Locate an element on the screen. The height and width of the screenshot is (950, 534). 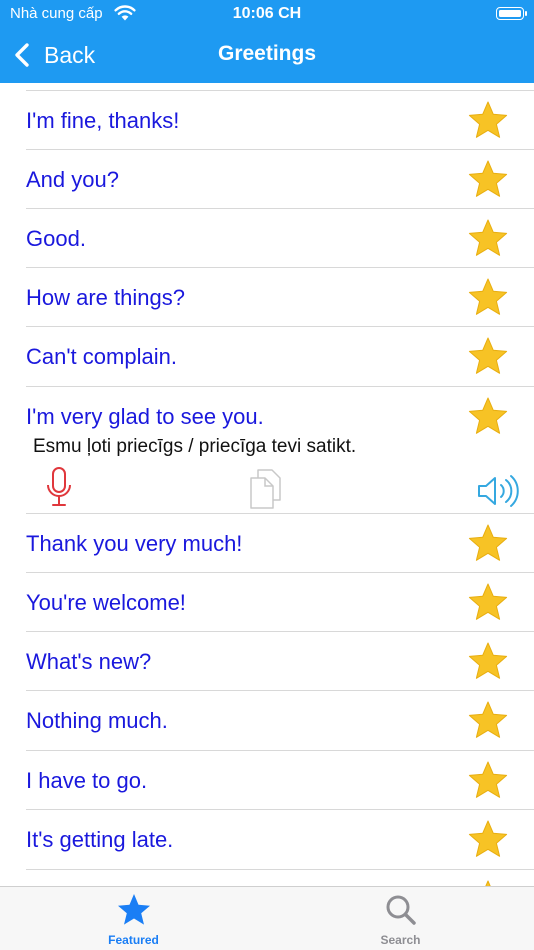
phrase-row: How are things? is located at coordinates (267, 297).